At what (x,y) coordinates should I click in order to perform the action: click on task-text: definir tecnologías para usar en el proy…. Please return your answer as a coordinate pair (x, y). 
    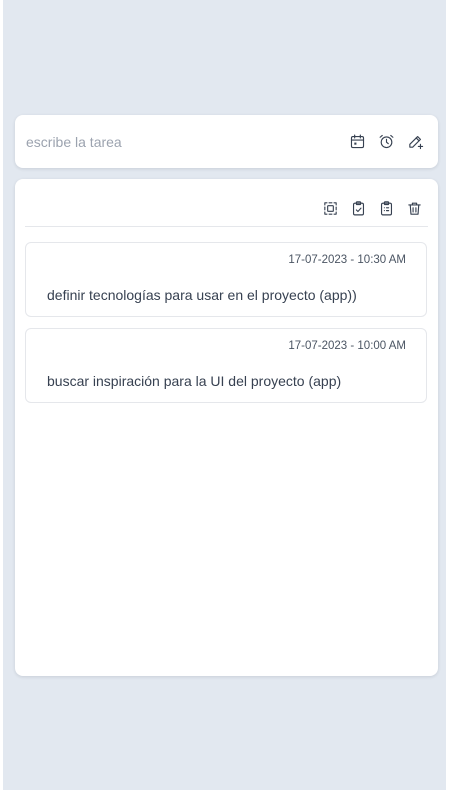
    Looking at the image, I should click on (202, 295).